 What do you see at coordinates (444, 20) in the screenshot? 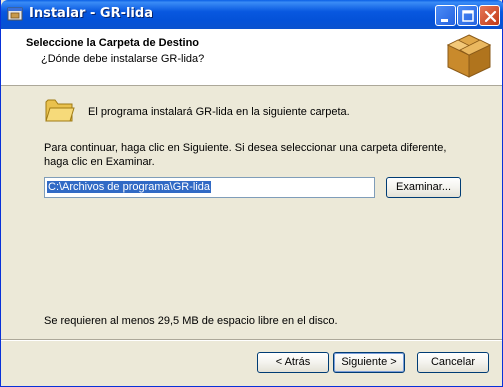
I see `minimize-icon` at bounding box center [444, 20].